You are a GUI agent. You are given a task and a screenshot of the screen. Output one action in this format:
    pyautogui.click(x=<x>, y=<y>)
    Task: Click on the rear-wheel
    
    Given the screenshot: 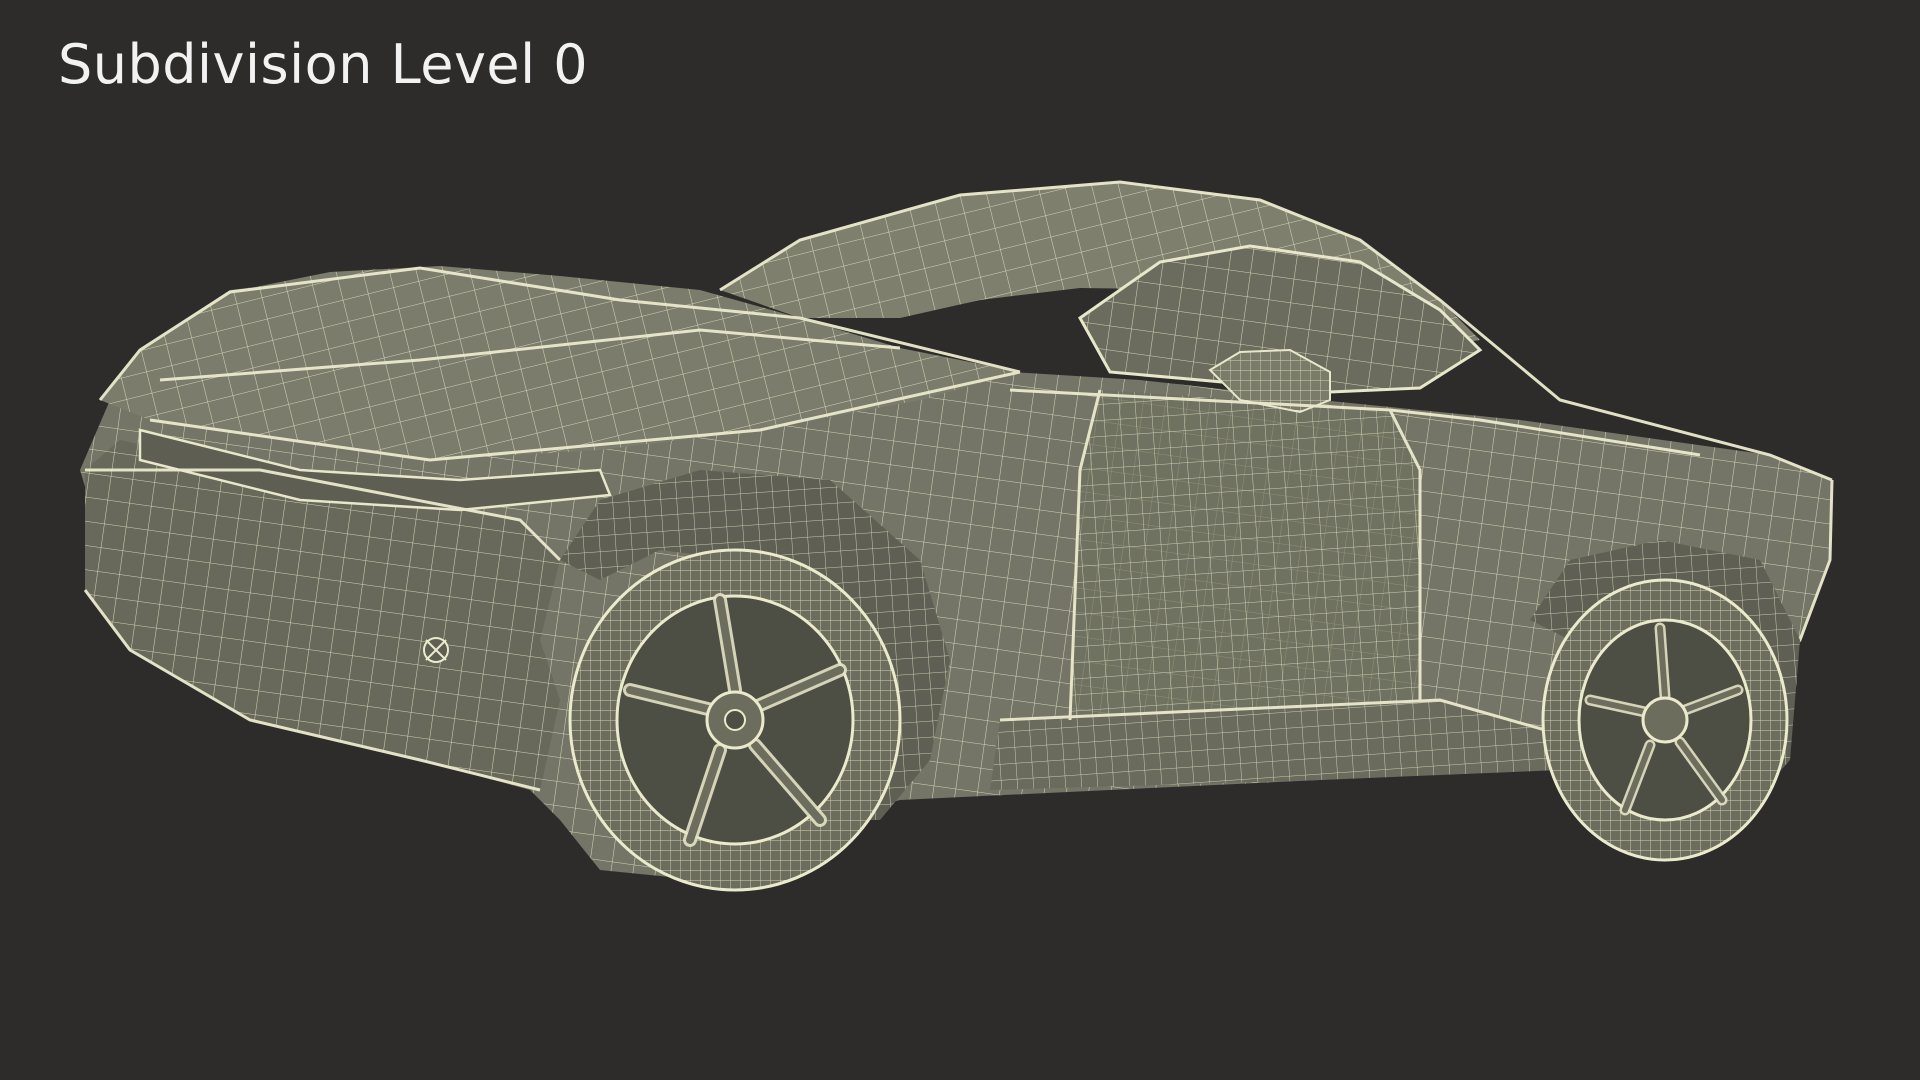 What is the action you would take?
    pyautogui.click(x=1665, y=701)
    